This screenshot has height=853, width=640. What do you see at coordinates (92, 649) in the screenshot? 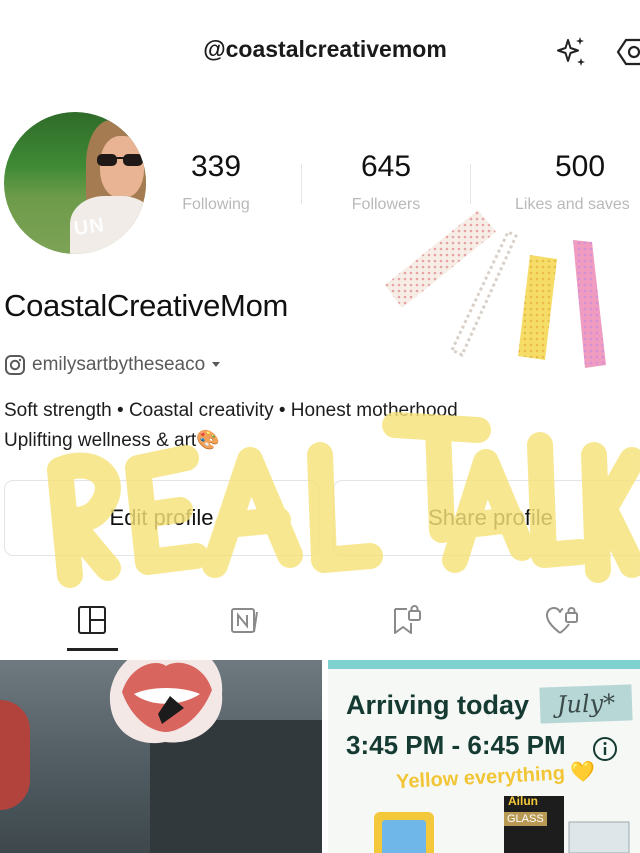
I see `tab-selected-indicator` at bounding box center [92, 649].